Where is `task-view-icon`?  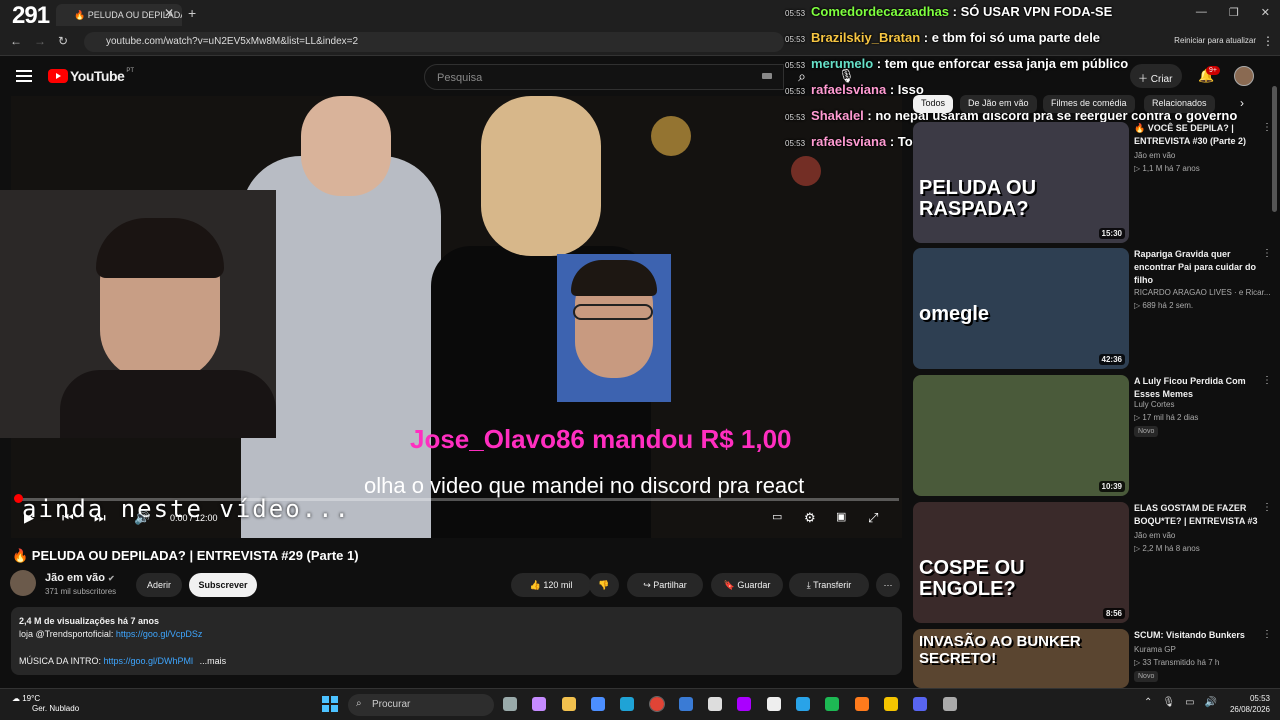 task-view-icon is located at coordinates (510, 704).